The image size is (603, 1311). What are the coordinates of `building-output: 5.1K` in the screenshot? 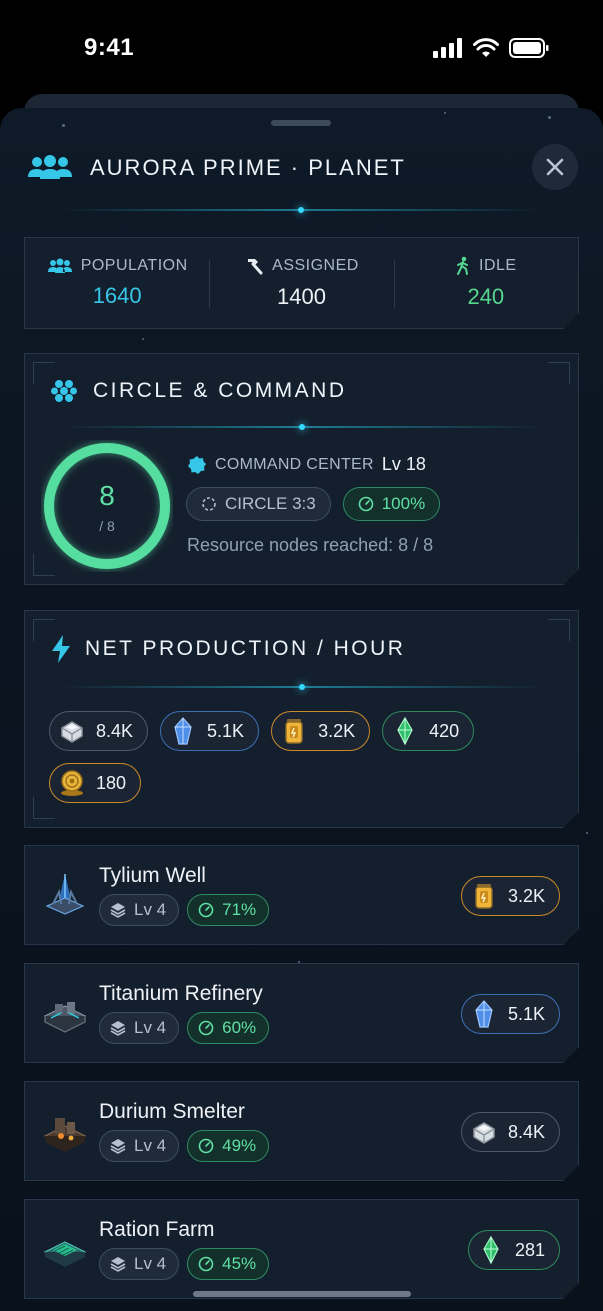 It's located at (510, 1014).